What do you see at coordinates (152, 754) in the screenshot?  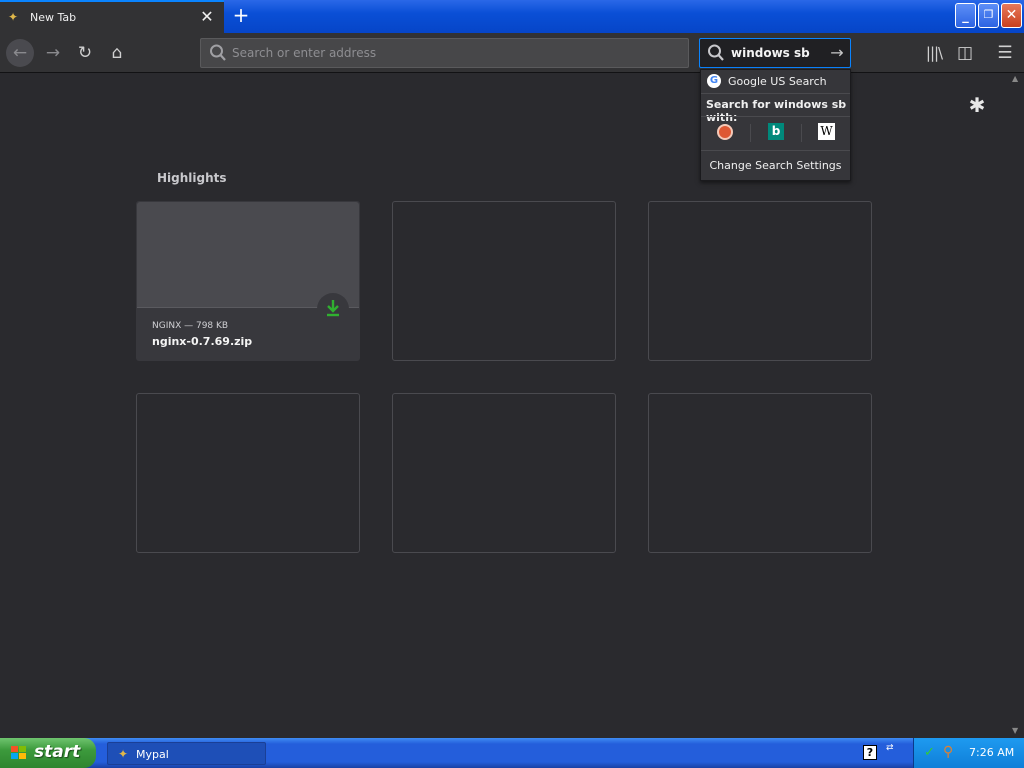 I see `taskbar-item-label: Mypal` at bounding box center [152, 754].